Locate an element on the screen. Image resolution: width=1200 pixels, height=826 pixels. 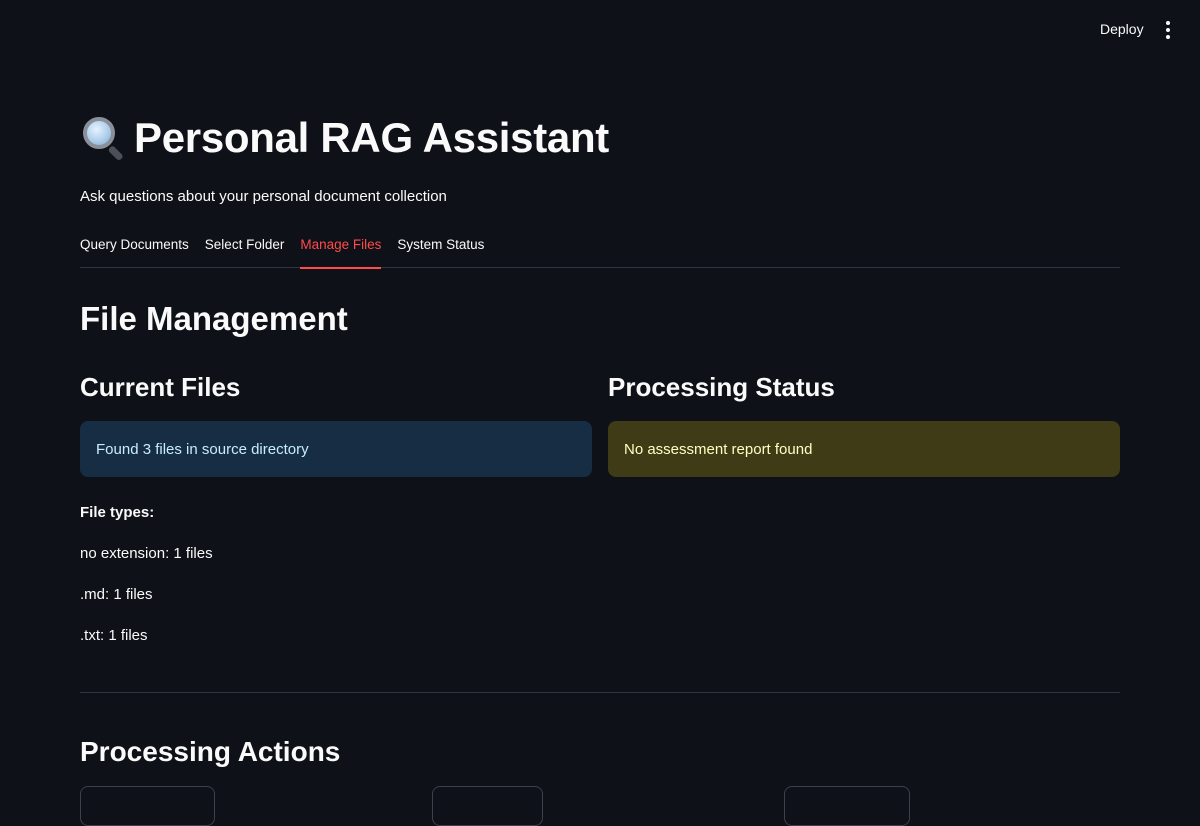
files-info-text: Found 3 files in source directory is located at coordinates (202, 449).